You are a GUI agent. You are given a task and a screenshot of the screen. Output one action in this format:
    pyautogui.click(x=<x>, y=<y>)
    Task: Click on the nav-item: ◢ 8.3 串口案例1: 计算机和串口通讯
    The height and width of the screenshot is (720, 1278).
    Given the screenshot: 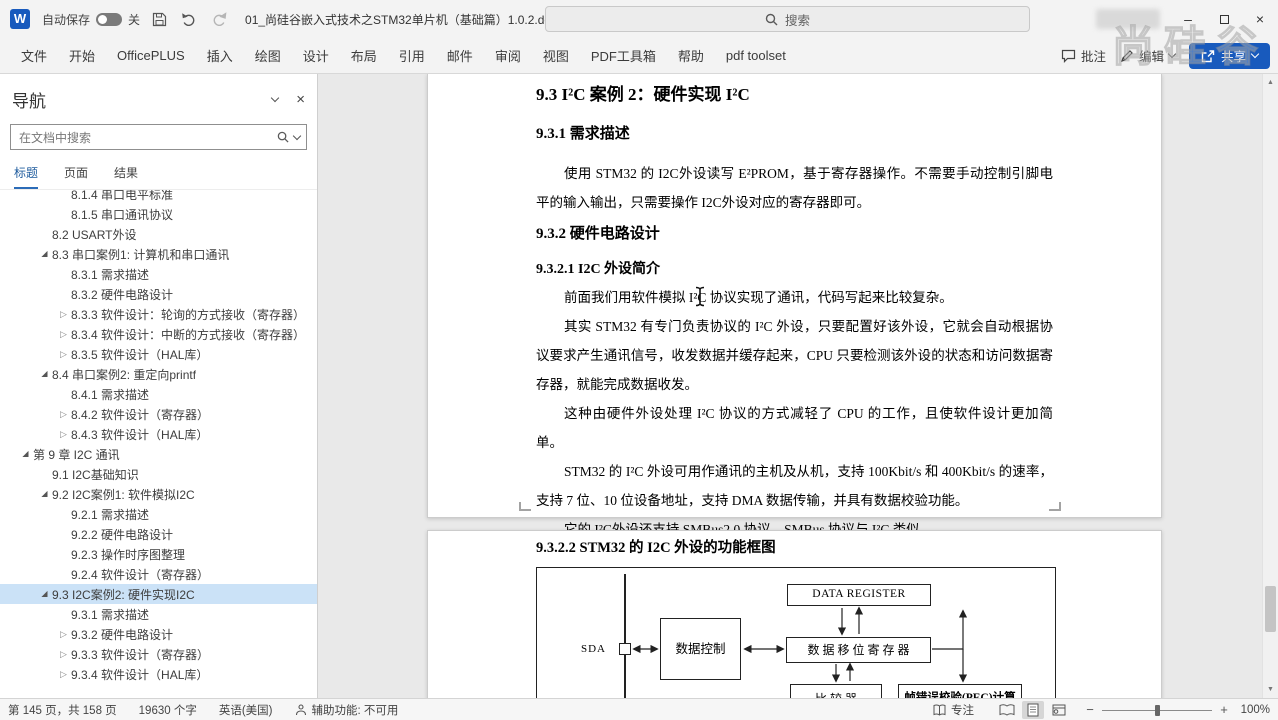 What is the action you would take?
    pyautogui.click(x=158, y=254)
    